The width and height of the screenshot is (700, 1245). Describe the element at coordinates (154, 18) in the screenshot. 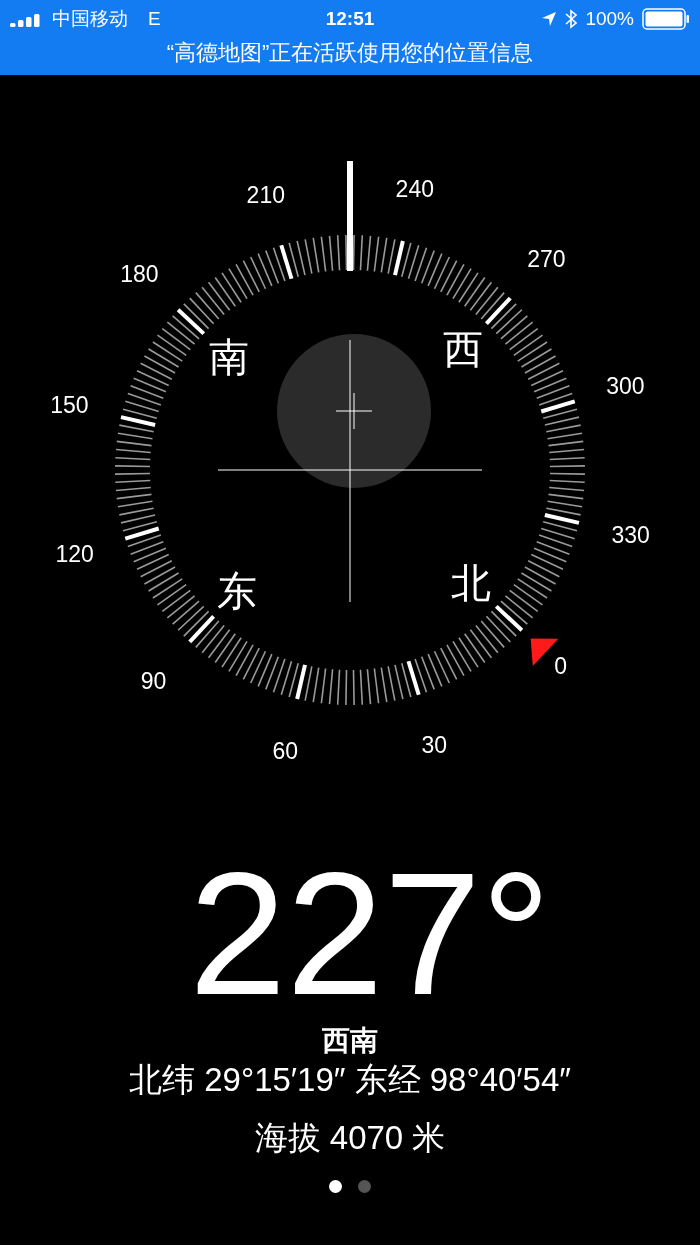

I see `network-type: E` at that location.